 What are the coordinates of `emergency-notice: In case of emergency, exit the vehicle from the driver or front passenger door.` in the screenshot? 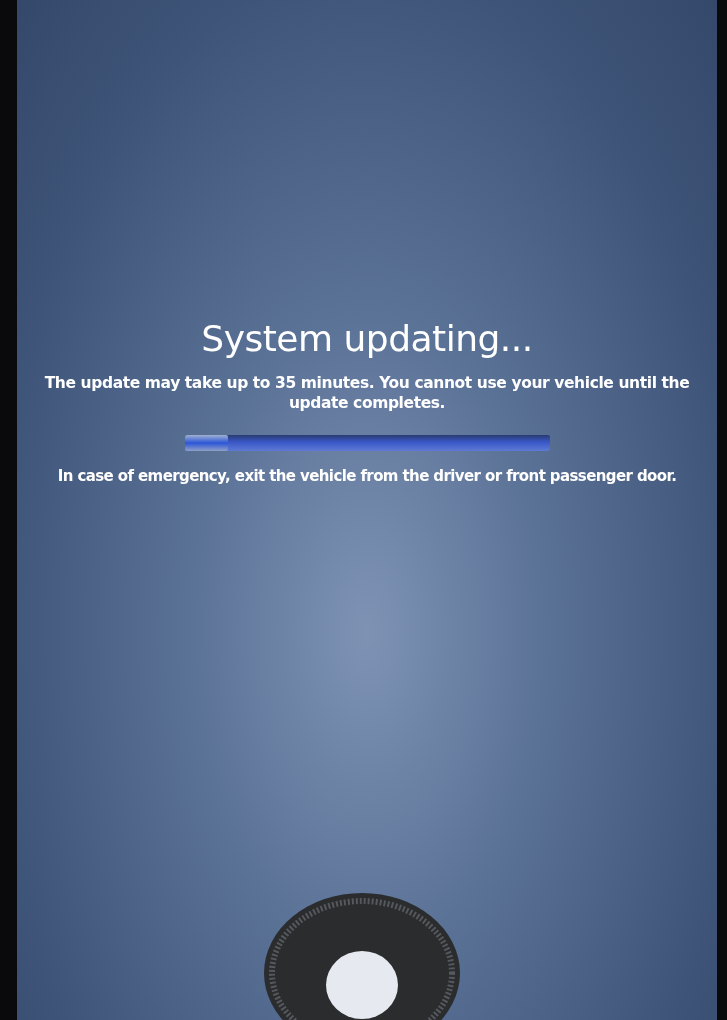 It's located at (367, 476).